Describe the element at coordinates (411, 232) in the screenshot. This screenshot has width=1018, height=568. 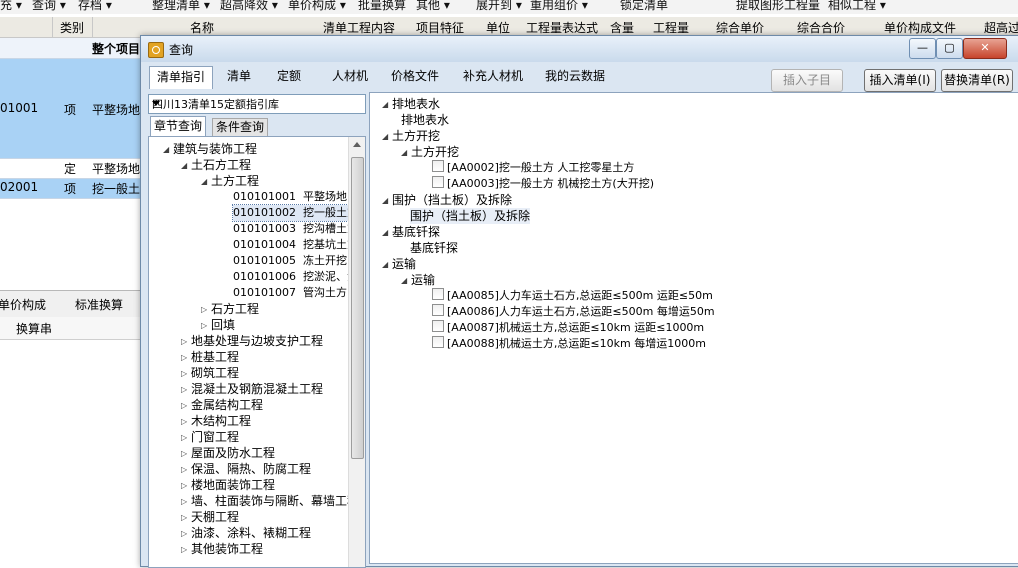
I see `guide-group: ◢ 基底钎探` at that location.